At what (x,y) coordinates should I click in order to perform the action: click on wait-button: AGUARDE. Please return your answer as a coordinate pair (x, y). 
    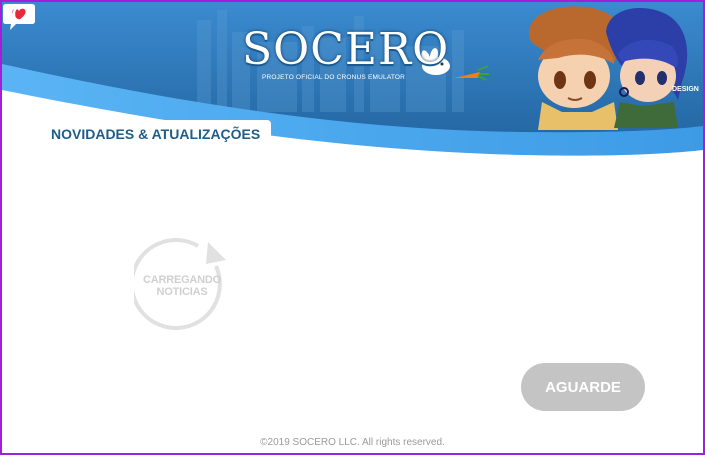
    Looking at the image, I should click on (583, 387).